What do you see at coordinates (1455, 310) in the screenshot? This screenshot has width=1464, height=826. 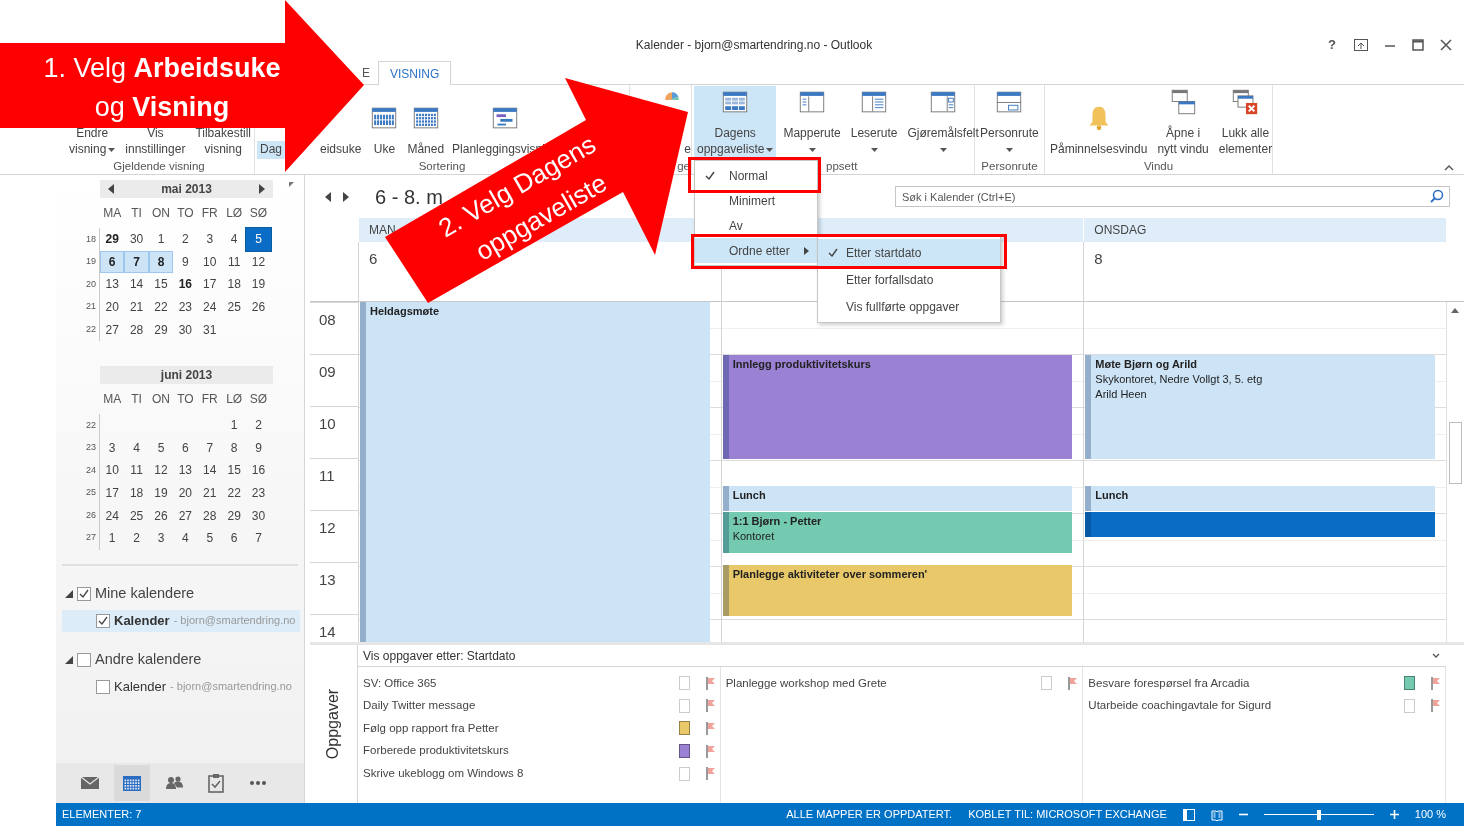 I see `scroll-up-icon` at bounding box center [1455, 310].